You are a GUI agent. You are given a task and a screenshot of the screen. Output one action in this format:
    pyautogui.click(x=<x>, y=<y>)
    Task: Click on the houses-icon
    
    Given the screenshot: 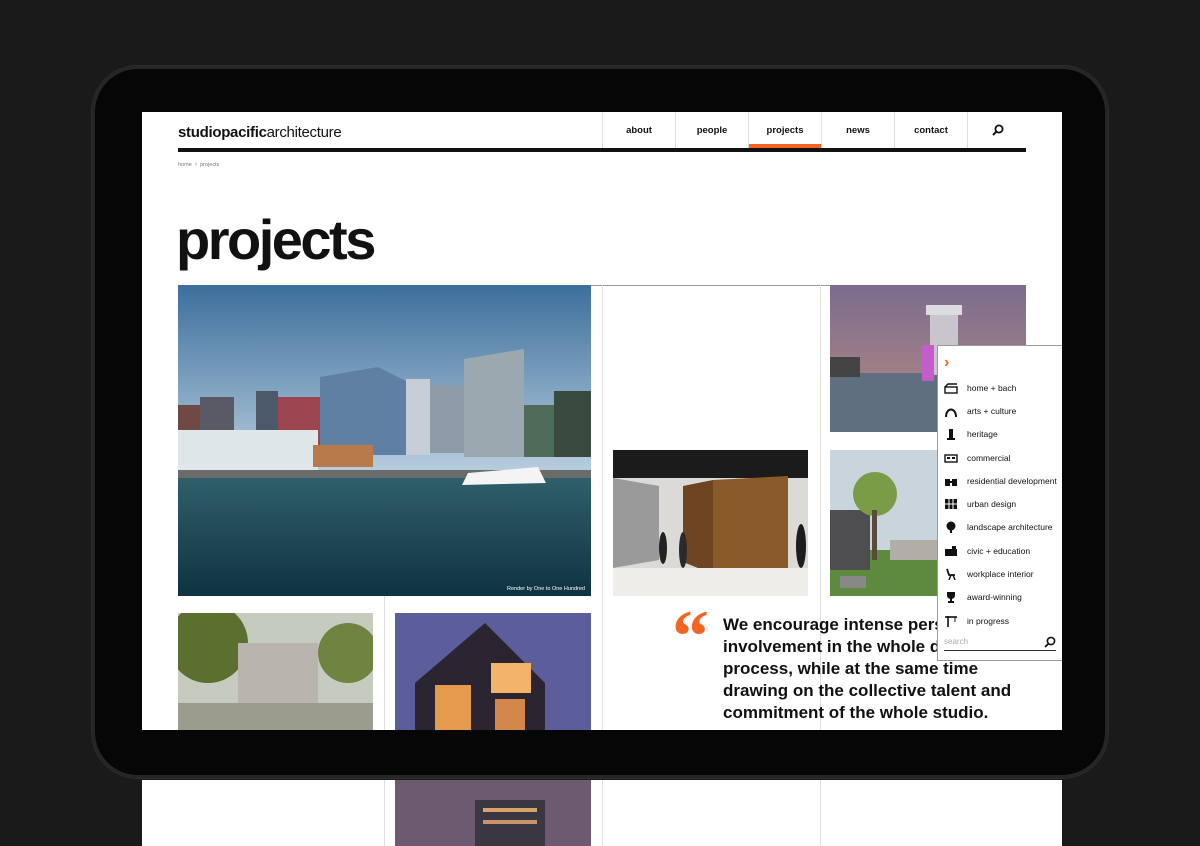 What is the action you would take?
    pyautogui.click(x=951, y=482)
    